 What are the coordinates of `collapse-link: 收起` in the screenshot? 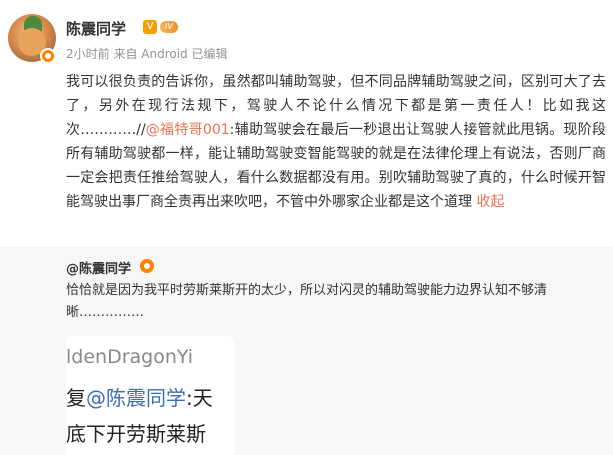 It's located at (490, 202).